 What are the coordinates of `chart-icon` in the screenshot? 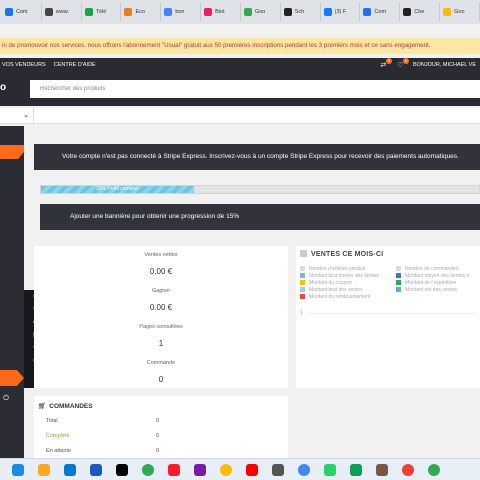 It's located at (303, 253).